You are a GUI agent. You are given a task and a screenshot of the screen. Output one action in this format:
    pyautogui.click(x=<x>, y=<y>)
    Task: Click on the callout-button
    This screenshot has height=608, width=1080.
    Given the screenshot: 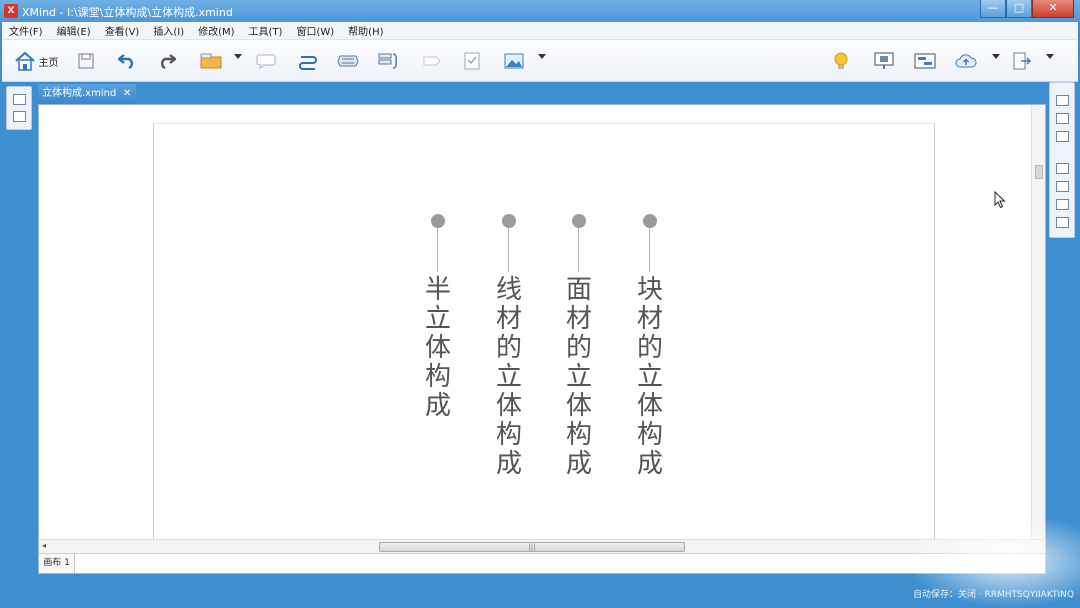 What is the action you would take?
    pyautogui.click(x=266, y=61)
    